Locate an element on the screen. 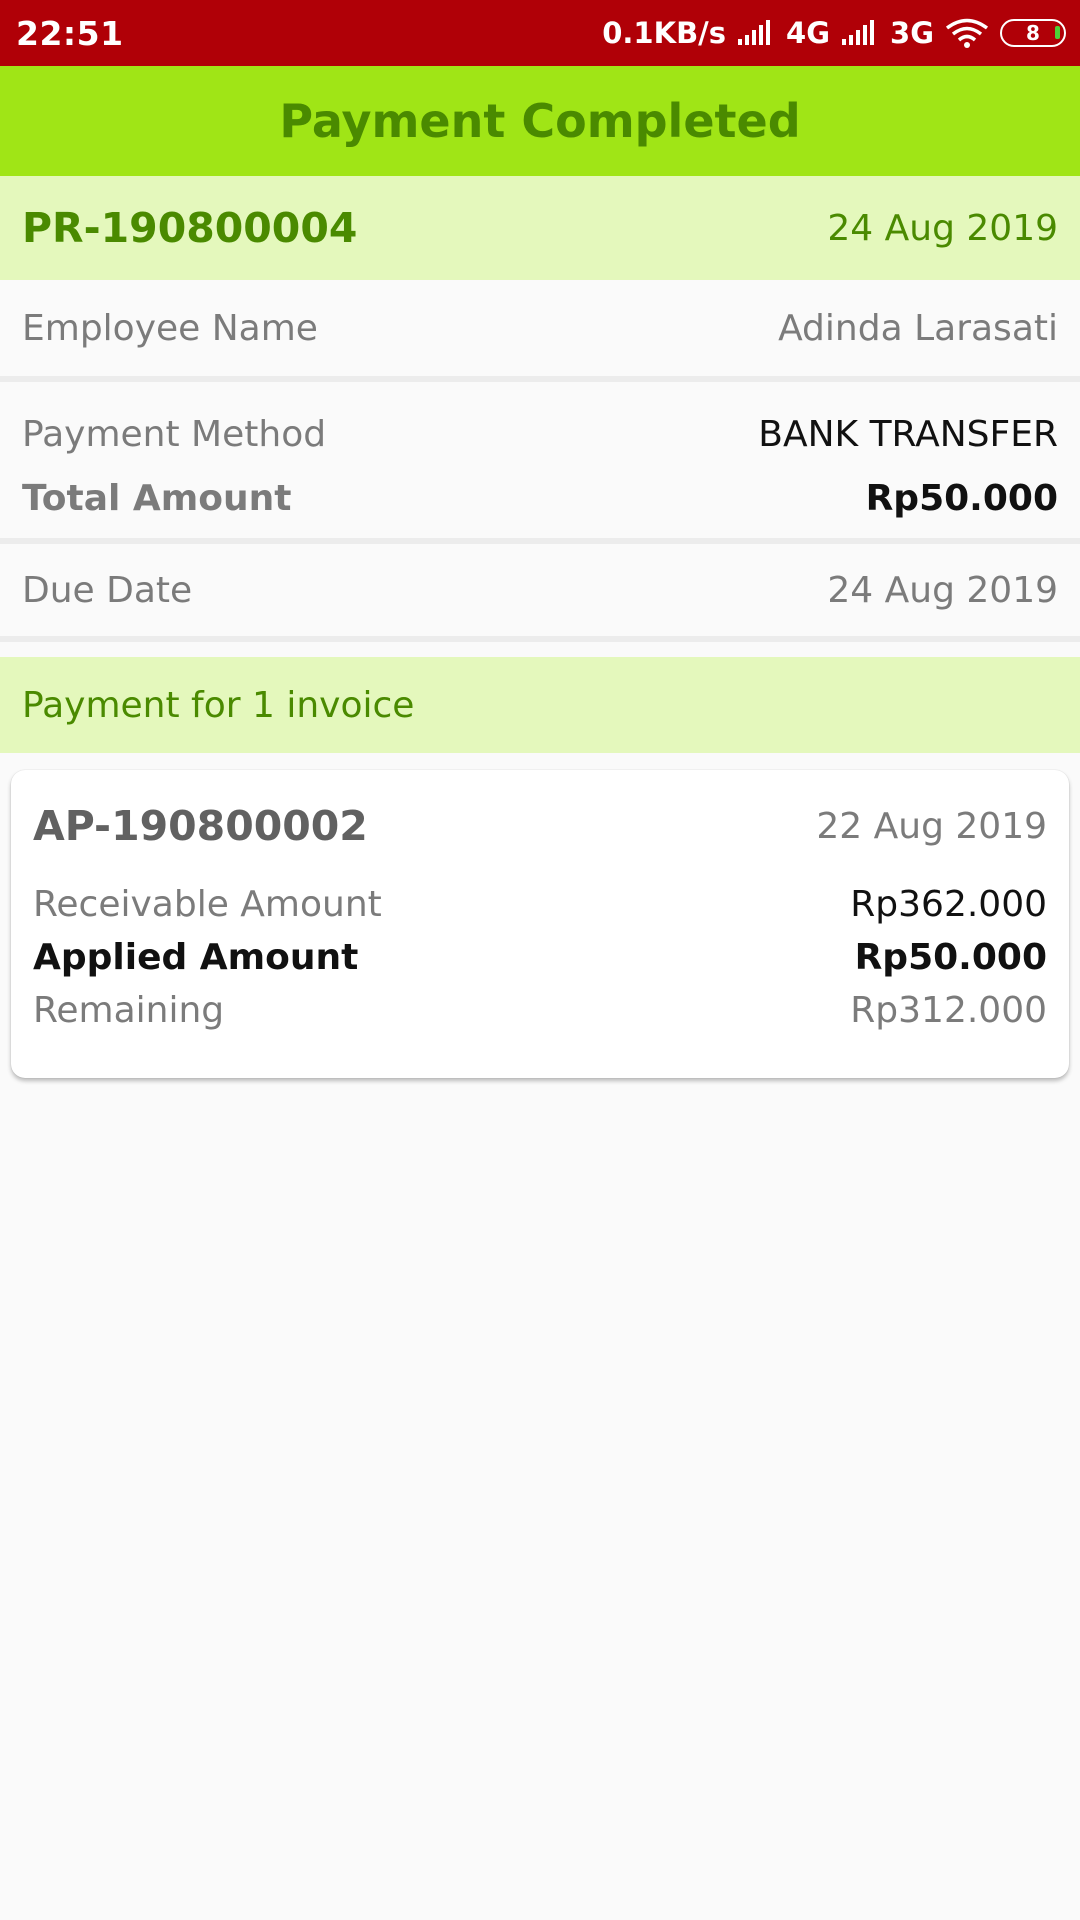 The image size is (1080, 1920). status-bar: 22:51 0.1KB/s 4G 3G 8 is located at coordinates (540, 33).